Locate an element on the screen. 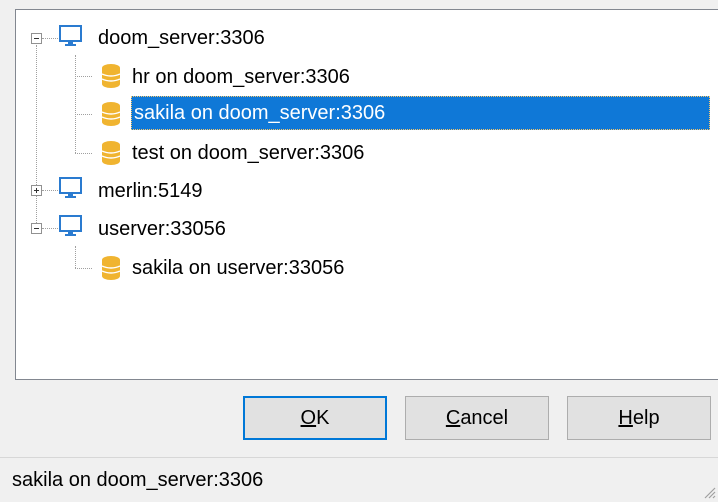 The width and height of the screenshot is (718, 502). status-bar: sakila on doom_server:3306 is located at coordinates (359, 479).